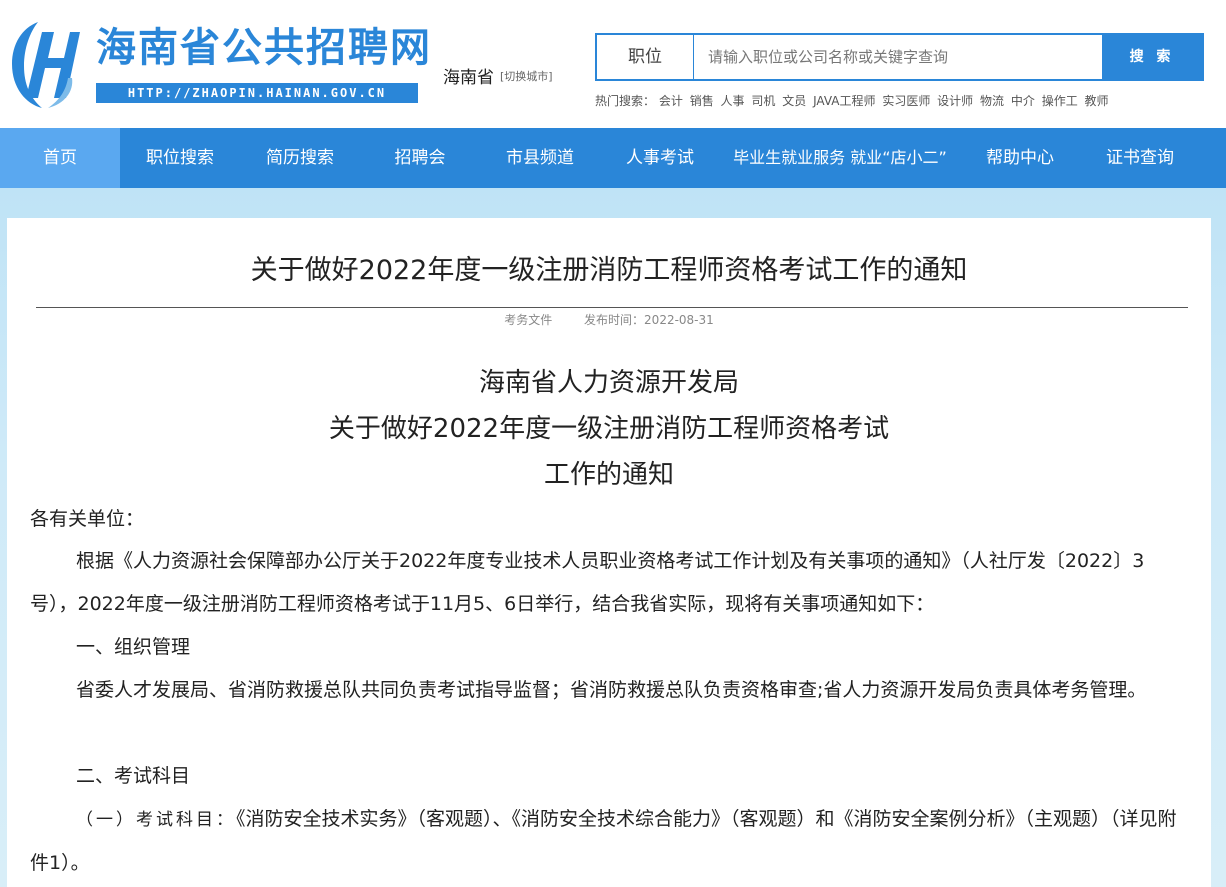 The image size is (1226, 887). Describe the element at coordinates (608, 475) in the screenshot. I see `doc-heading-line: 工作的通知` at that location.